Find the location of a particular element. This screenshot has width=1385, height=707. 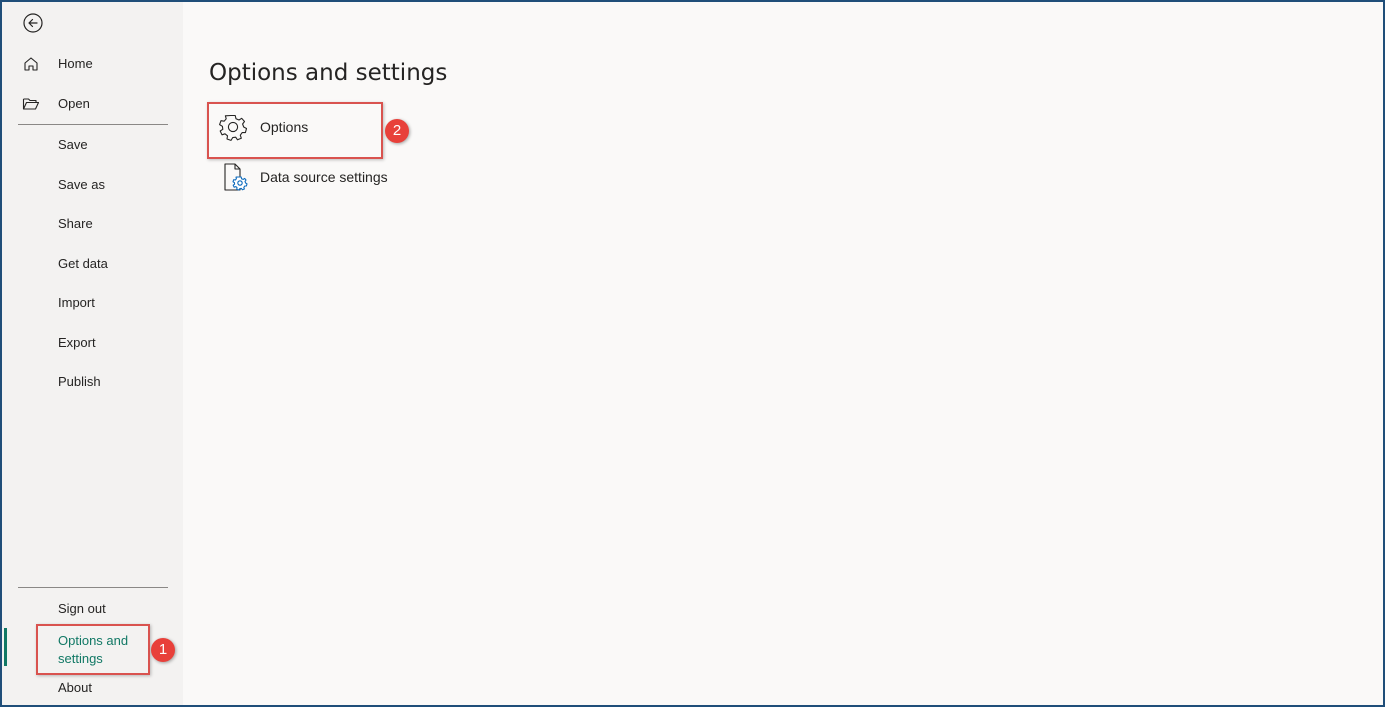

home-icon is located at coordinates (31, 64).